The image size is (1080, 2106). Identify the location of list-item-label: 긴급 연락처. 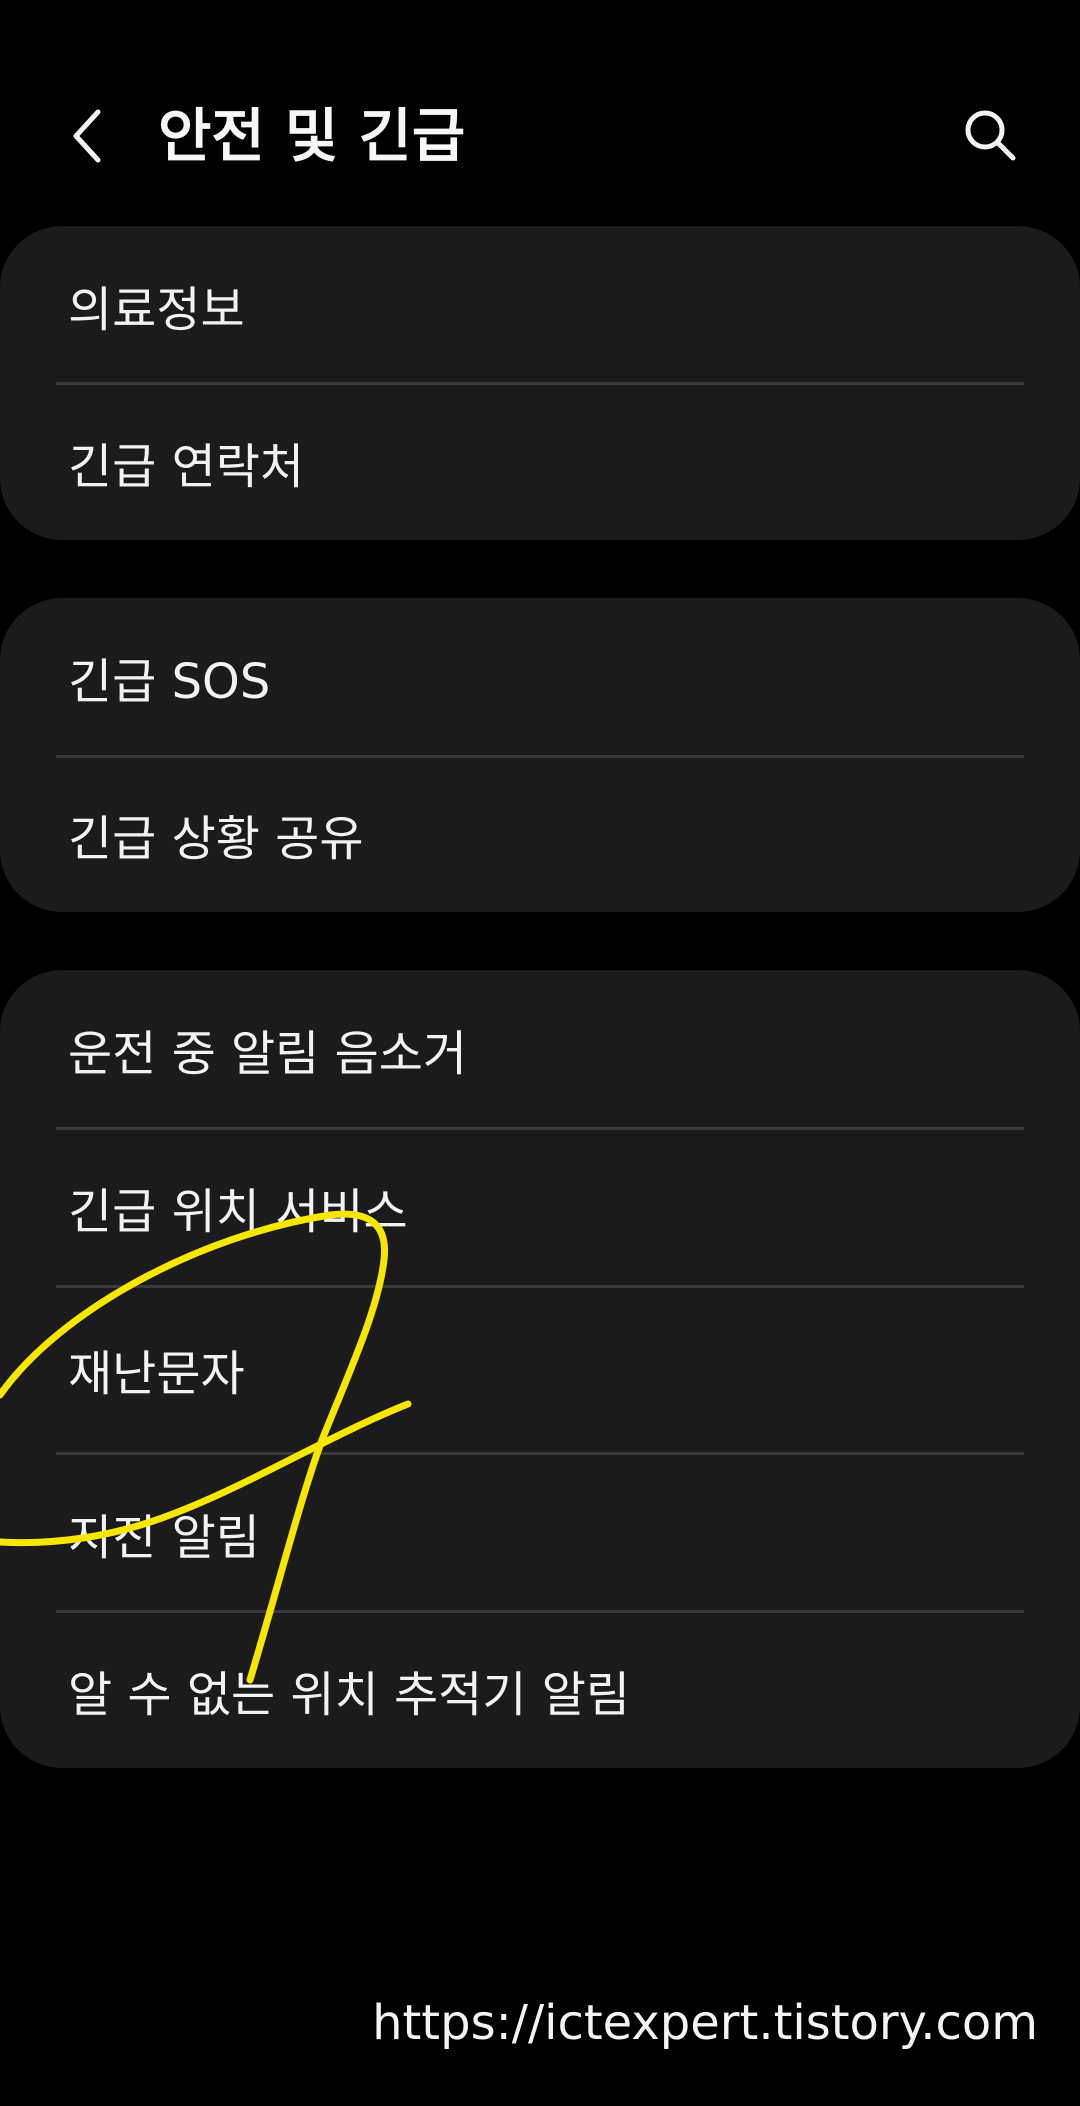
(186, 467).